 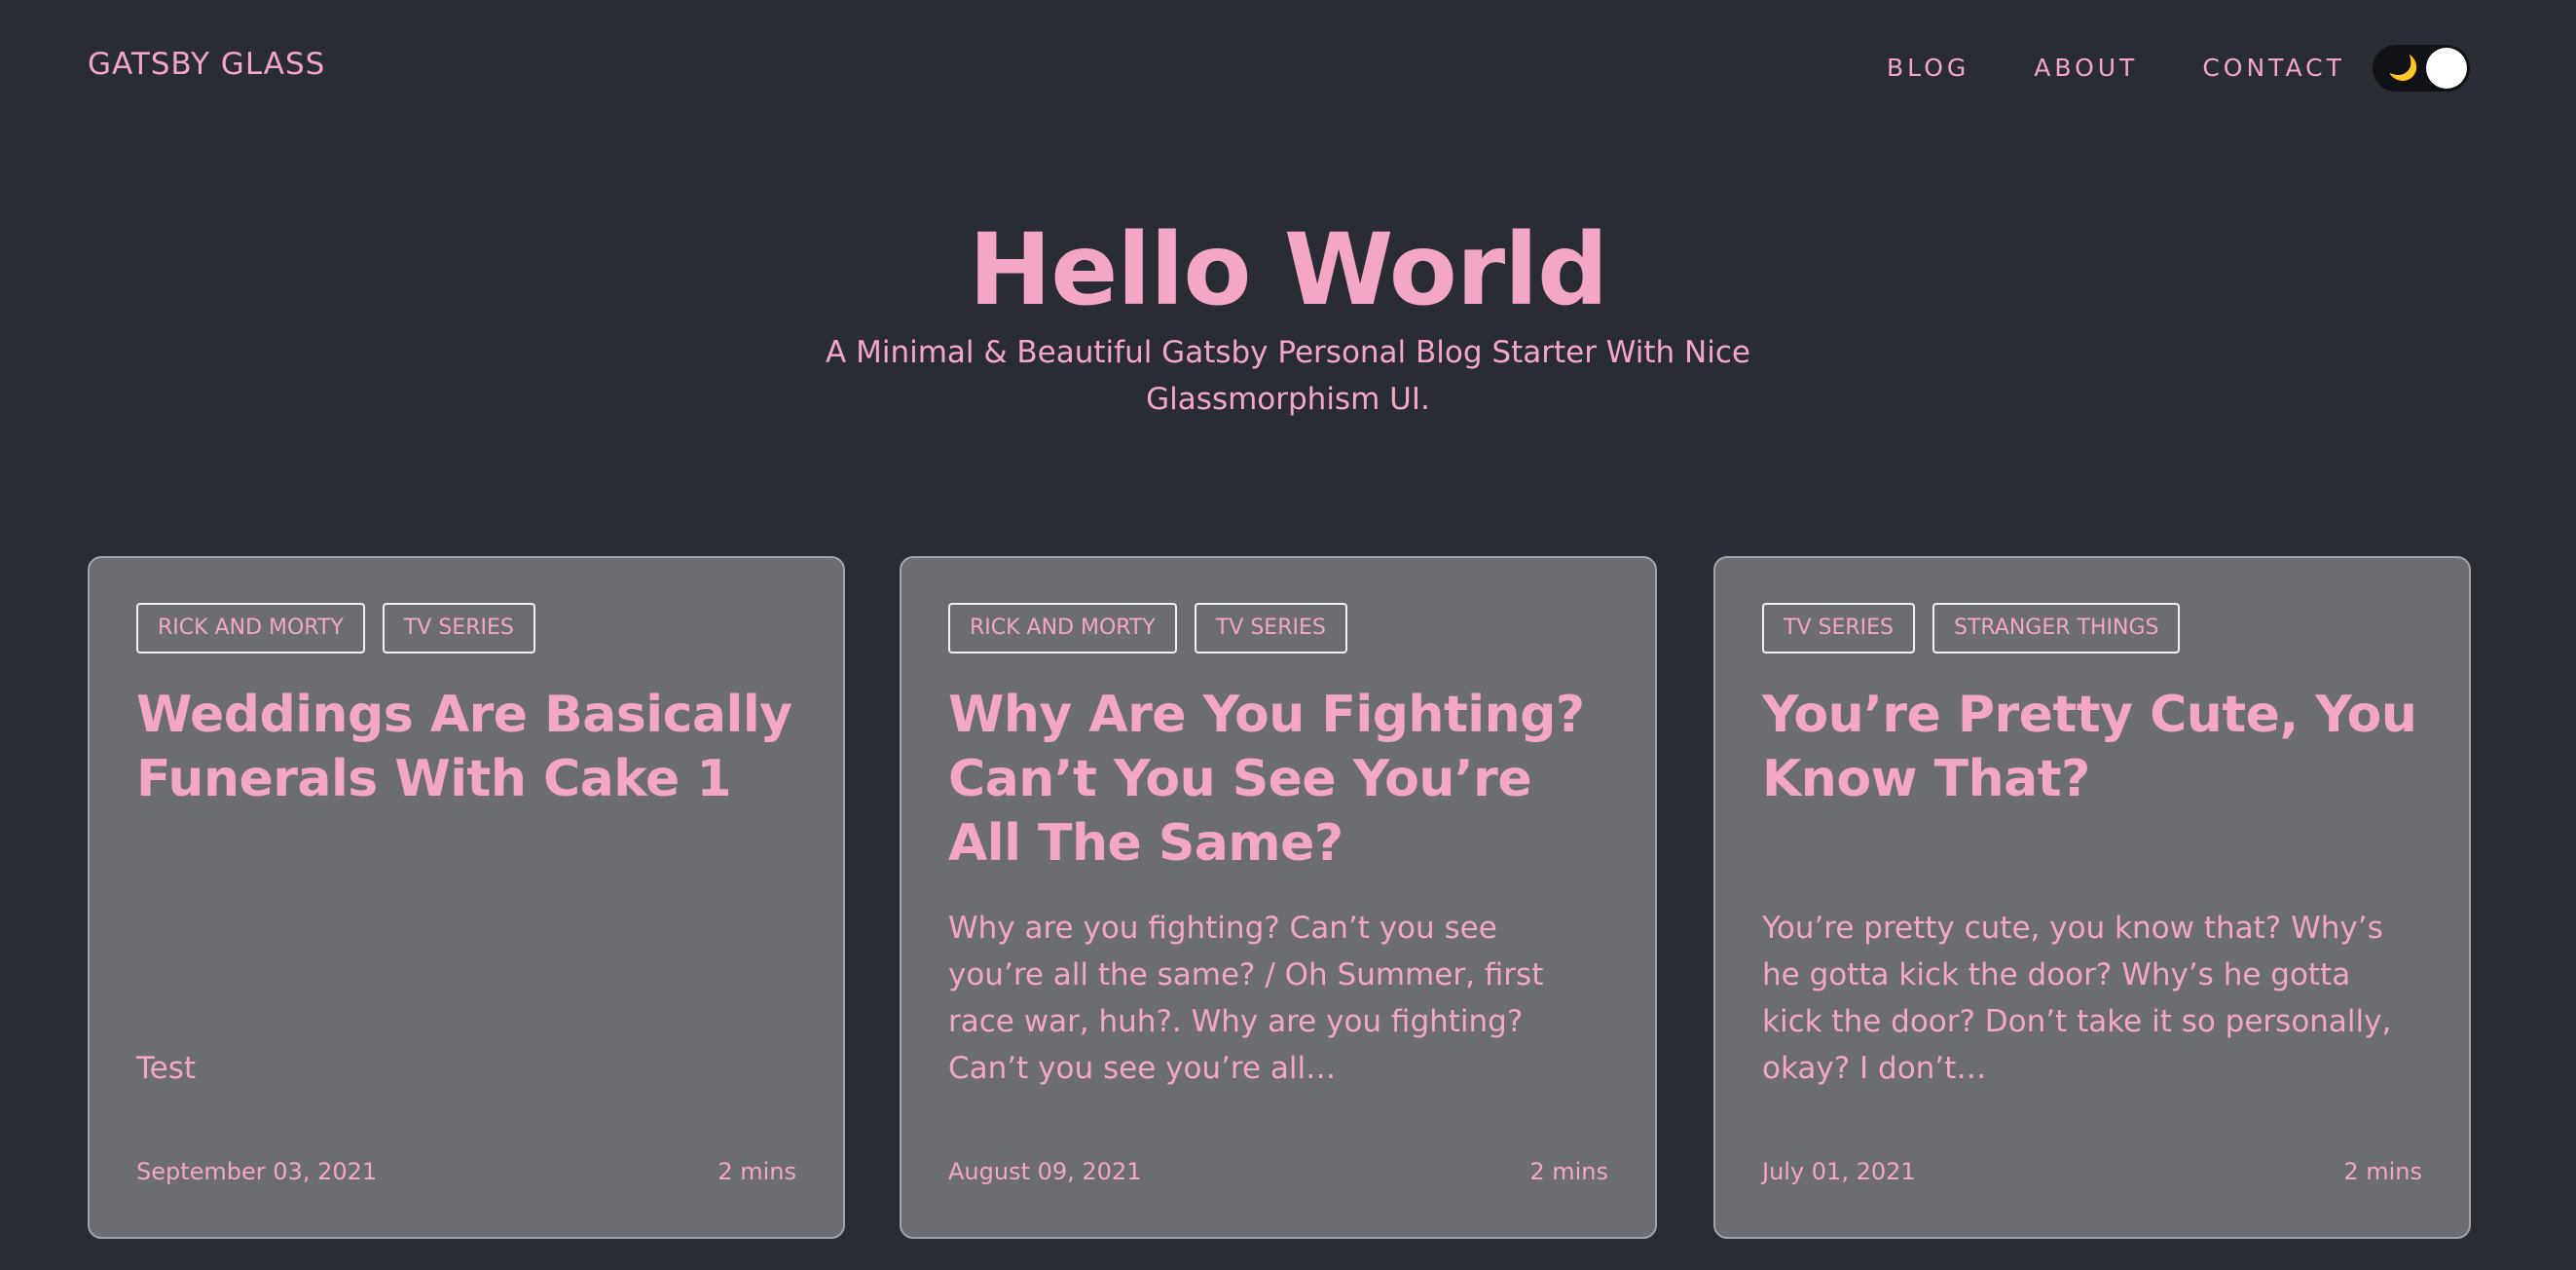 I want to click on post-title: You’re Pretty Cute, You Know That?, so click(x=2098, y=747).